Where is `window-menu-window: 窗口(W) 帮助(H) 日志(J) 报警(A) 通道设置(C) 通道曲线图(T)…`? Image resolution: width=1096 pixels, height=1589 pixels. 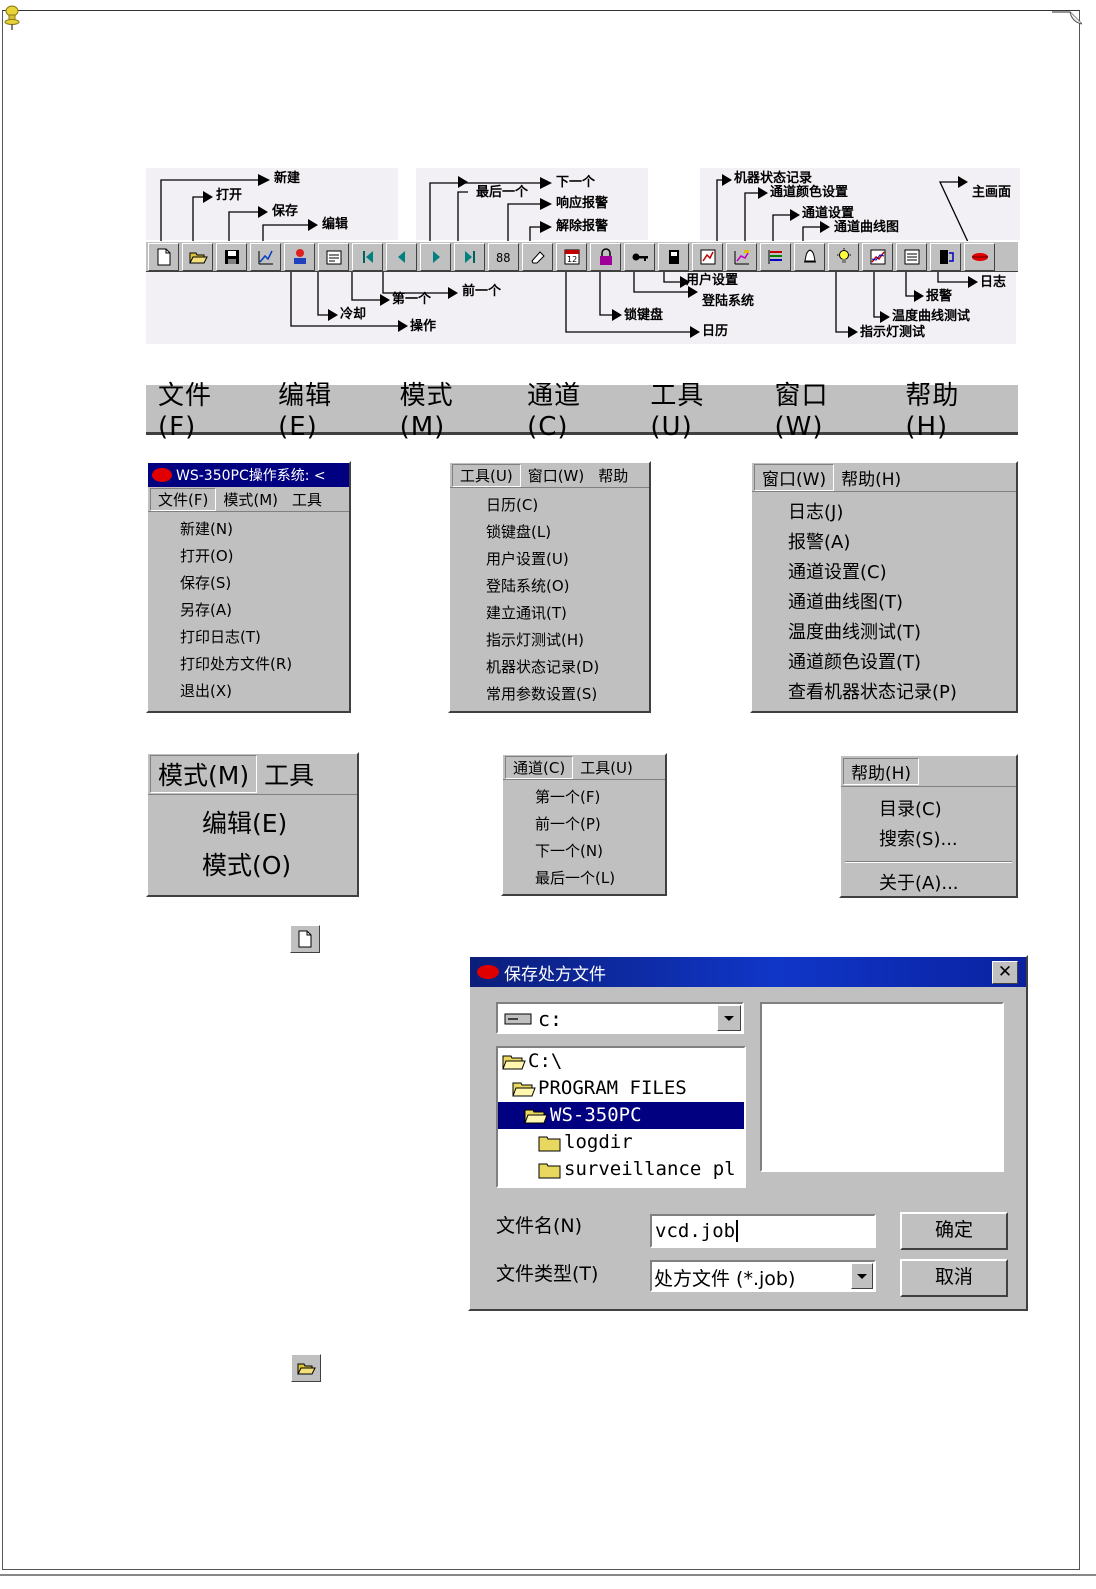 window-menu-window: 窗口(W) 帮助(H) 日志(J) 报警(A) 通道设置(C) 通道曲线图(T)… is located at coordinates (884, 587).